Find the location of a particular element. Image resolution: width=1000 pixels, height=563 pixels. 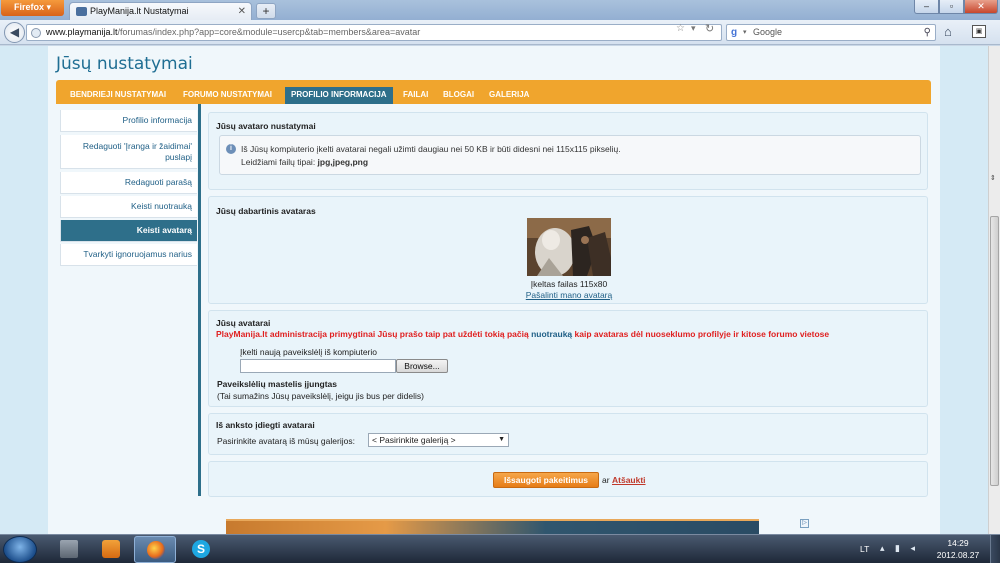

save-changes-button: Išsaugoti pakeitimus is located at coordinates (546, 480).